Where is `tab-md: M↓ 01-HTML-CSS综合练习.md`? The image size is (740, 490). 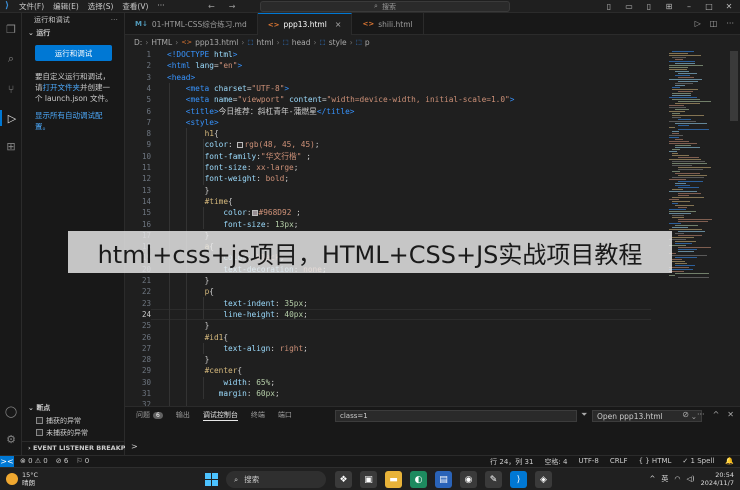 tab-md: M↓ 01-HTML-CSS综合练习.md is located at coordinates (191, 24).